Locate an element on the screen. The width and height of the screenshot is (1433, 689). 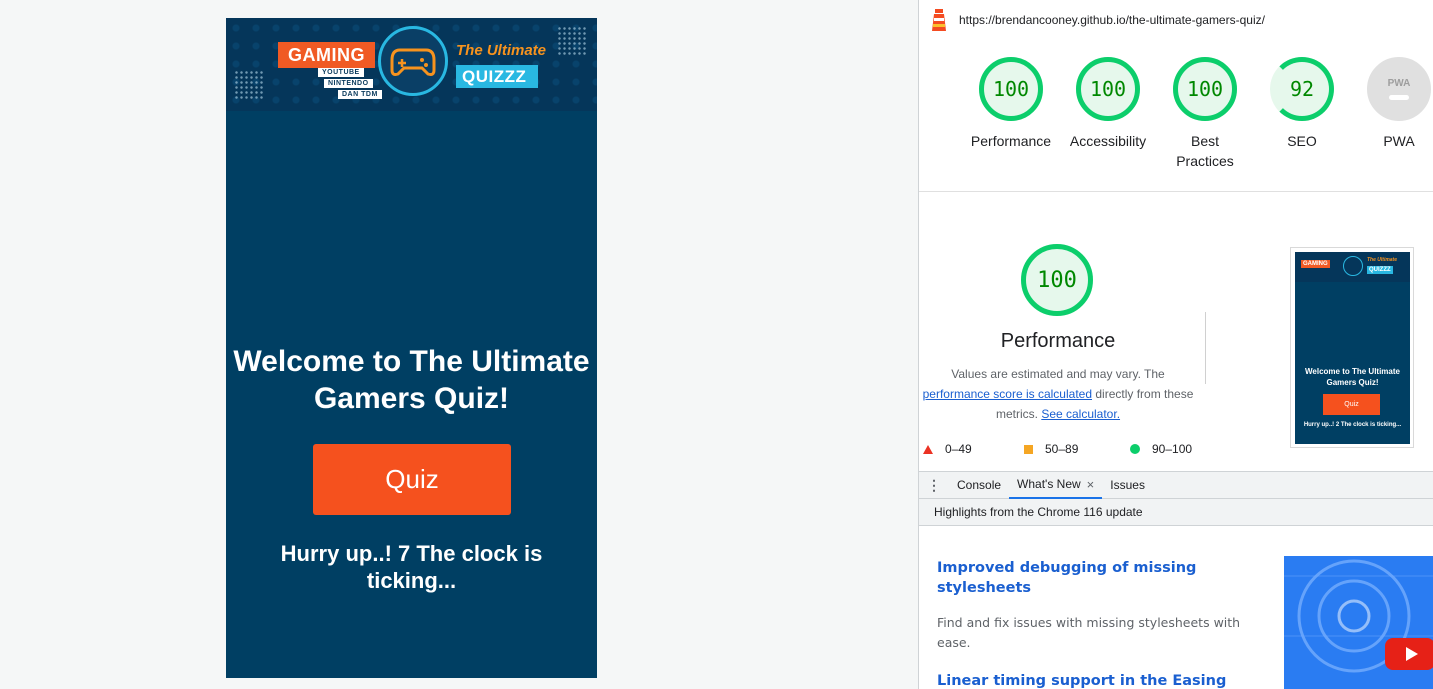
thumbnail-welcome: Welcome to The Ultimate Gamers Quiz! is located at coordinates (1352, 377).